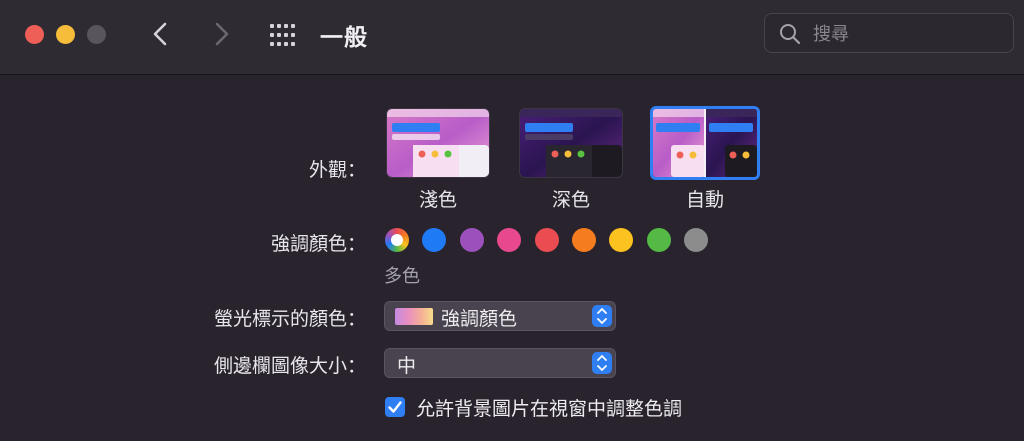 The width and height of the screenshot is (1024, 441). What do you see at coordinates (705, 198) in the screenshot?
I see `appearance-auto-label: 自動` at bounding box center [705, 198].